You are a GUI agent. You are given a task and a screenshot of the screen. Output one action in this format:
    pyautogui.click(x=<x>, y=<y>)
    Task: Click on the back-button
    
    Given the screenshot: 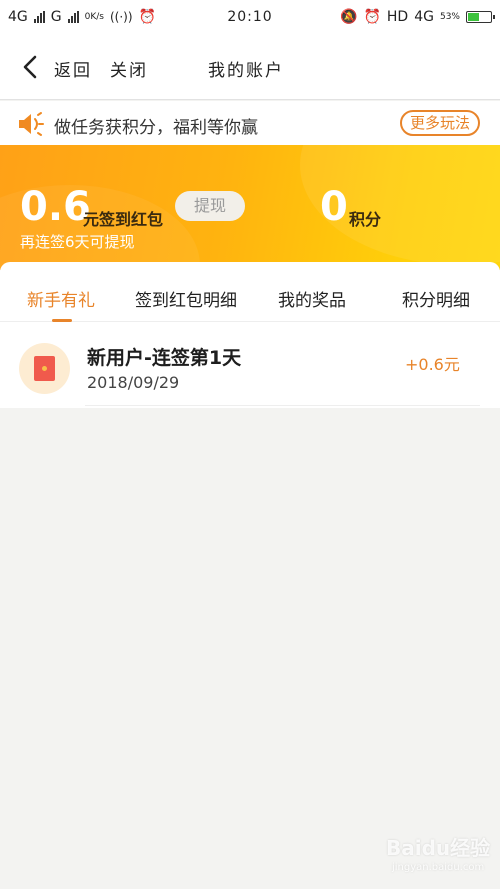 What is the action you would take?
    pyautogui.click(x=31, y=67)
    